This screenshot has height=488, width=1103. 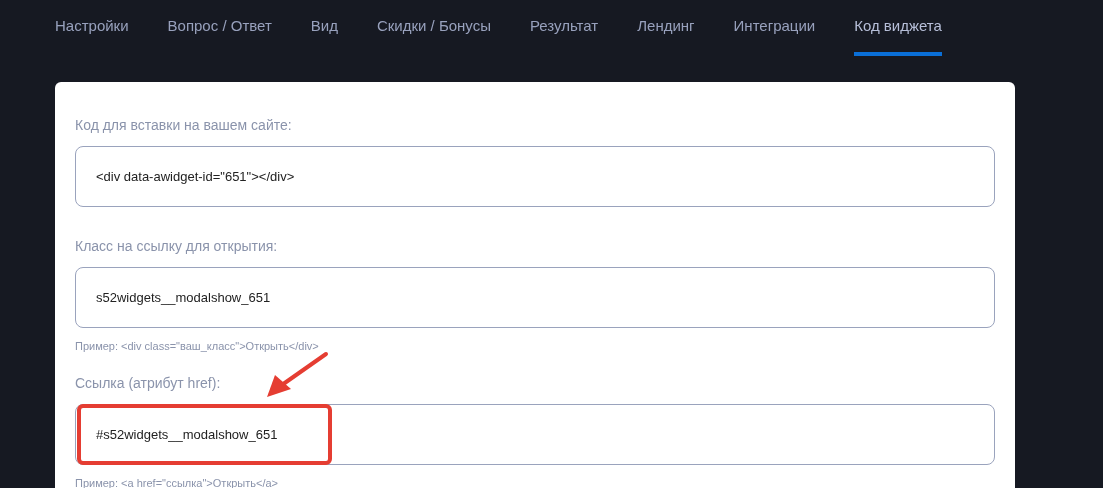 What do you see at coordinates (177, 246) in the screenshot?
I see `field-label: Класс на ссылку для открытия:` at bounding box center [177, 246].